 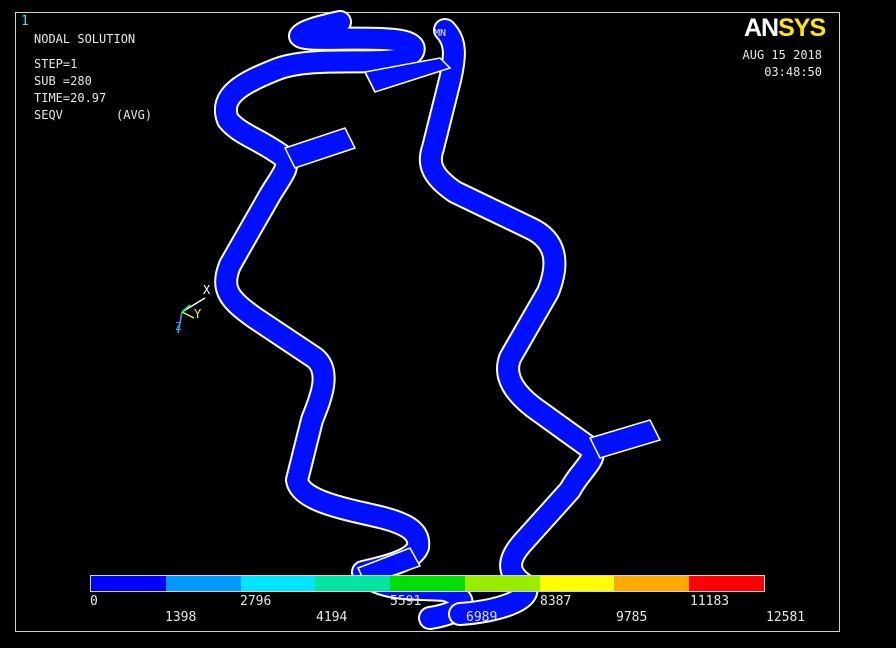 I want to click on legend-label-11183: 11183, so click(x=710, y=601).